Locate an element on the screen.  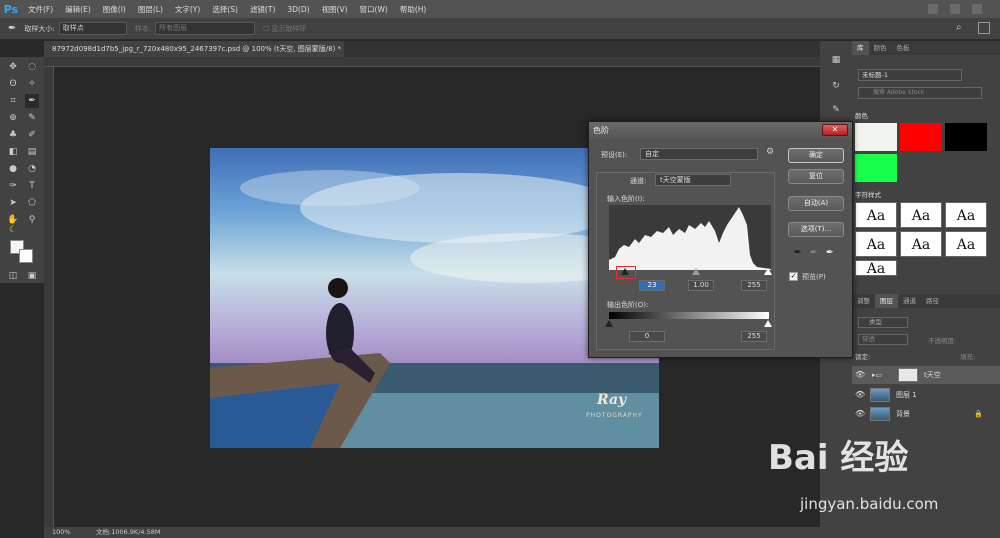
color-swatch-red is located at coordinates (921, 137).